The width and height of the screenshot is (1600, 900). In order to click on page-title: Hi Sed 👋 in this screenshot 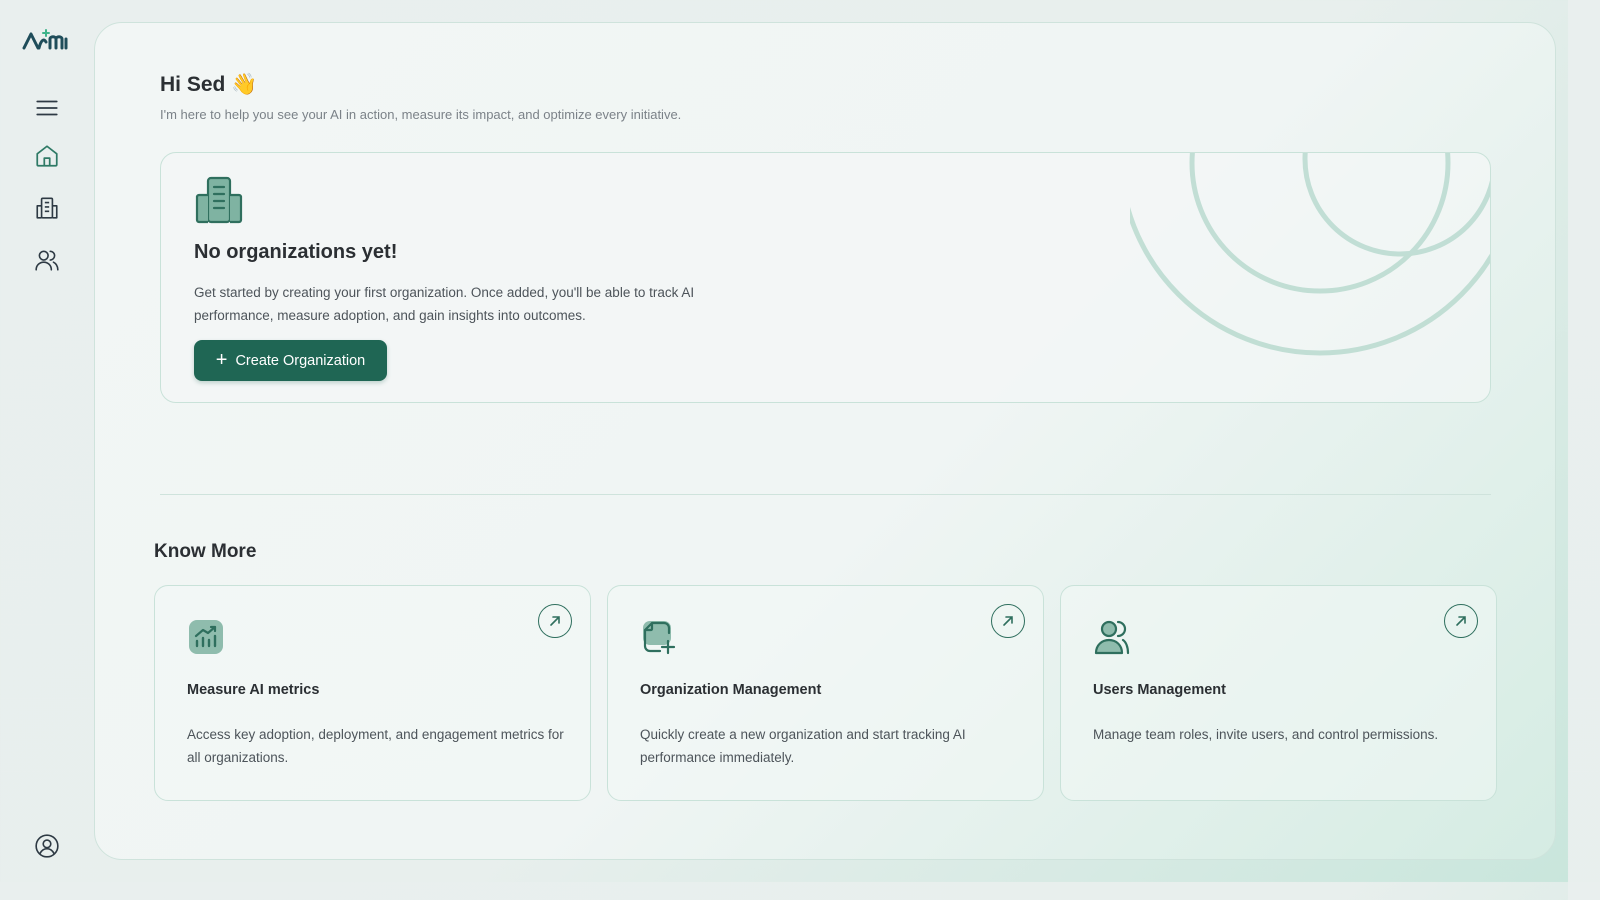, I will do `click(209, 85)`.